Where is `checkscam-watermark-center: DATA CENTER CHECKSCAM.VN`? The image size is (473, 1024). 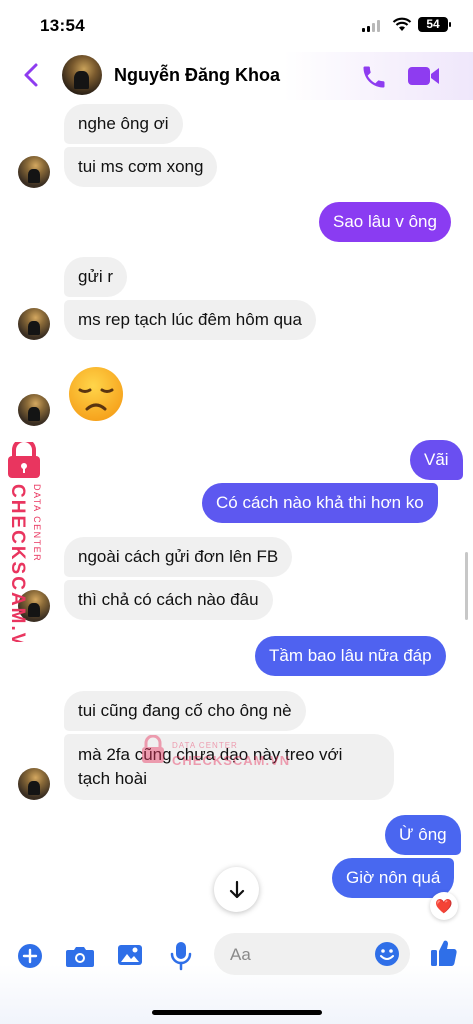 checkscam-watermark-center: DATA CENTER CHECKSCAM.VN is located at coordinates (214, 752).